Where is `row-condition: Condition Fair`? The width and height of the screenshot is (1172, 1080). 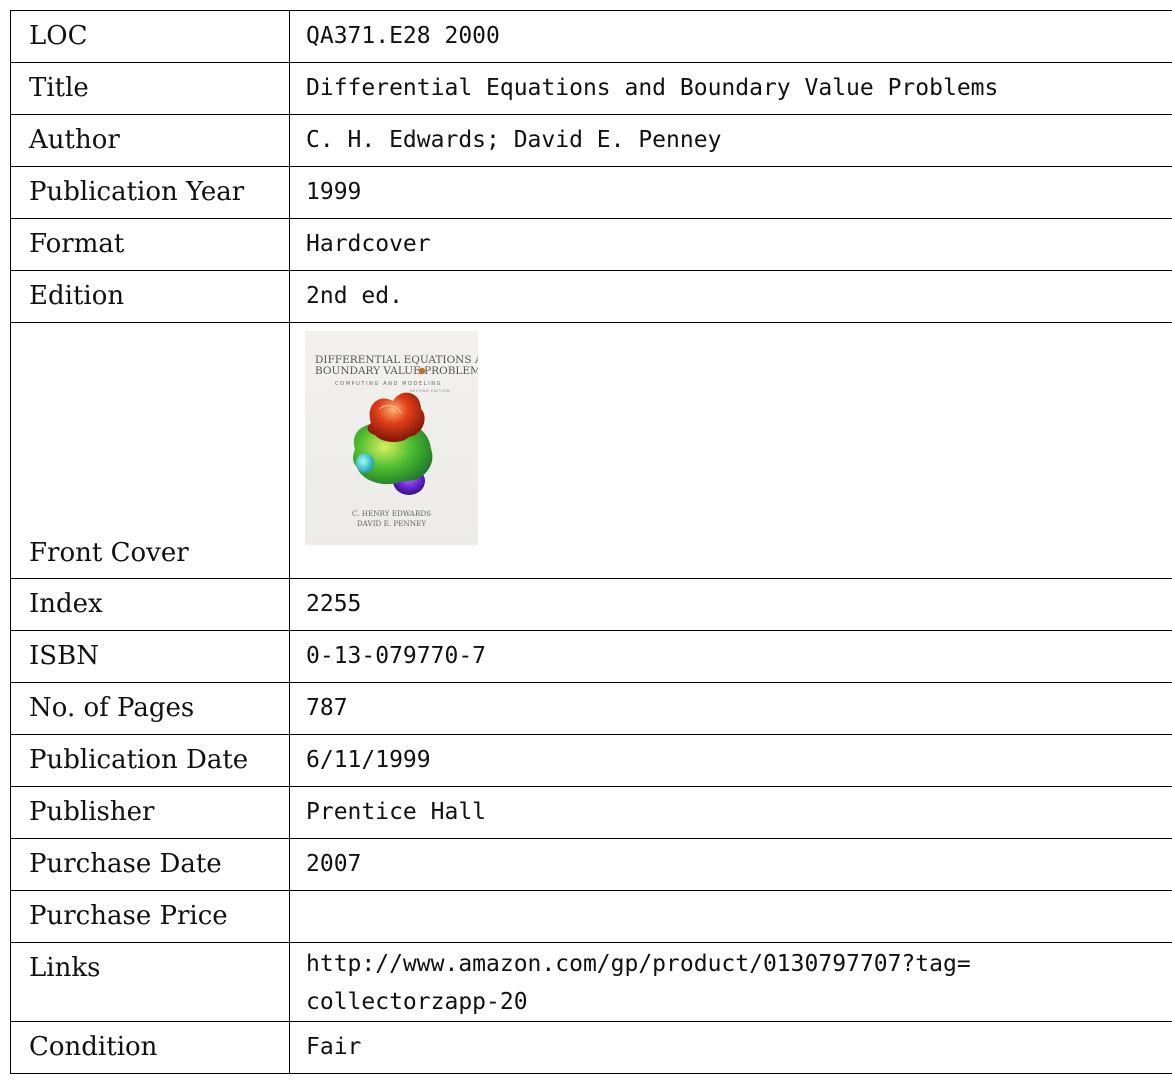
row-condition: Condition Fair is located at coordinates (591, 1047).